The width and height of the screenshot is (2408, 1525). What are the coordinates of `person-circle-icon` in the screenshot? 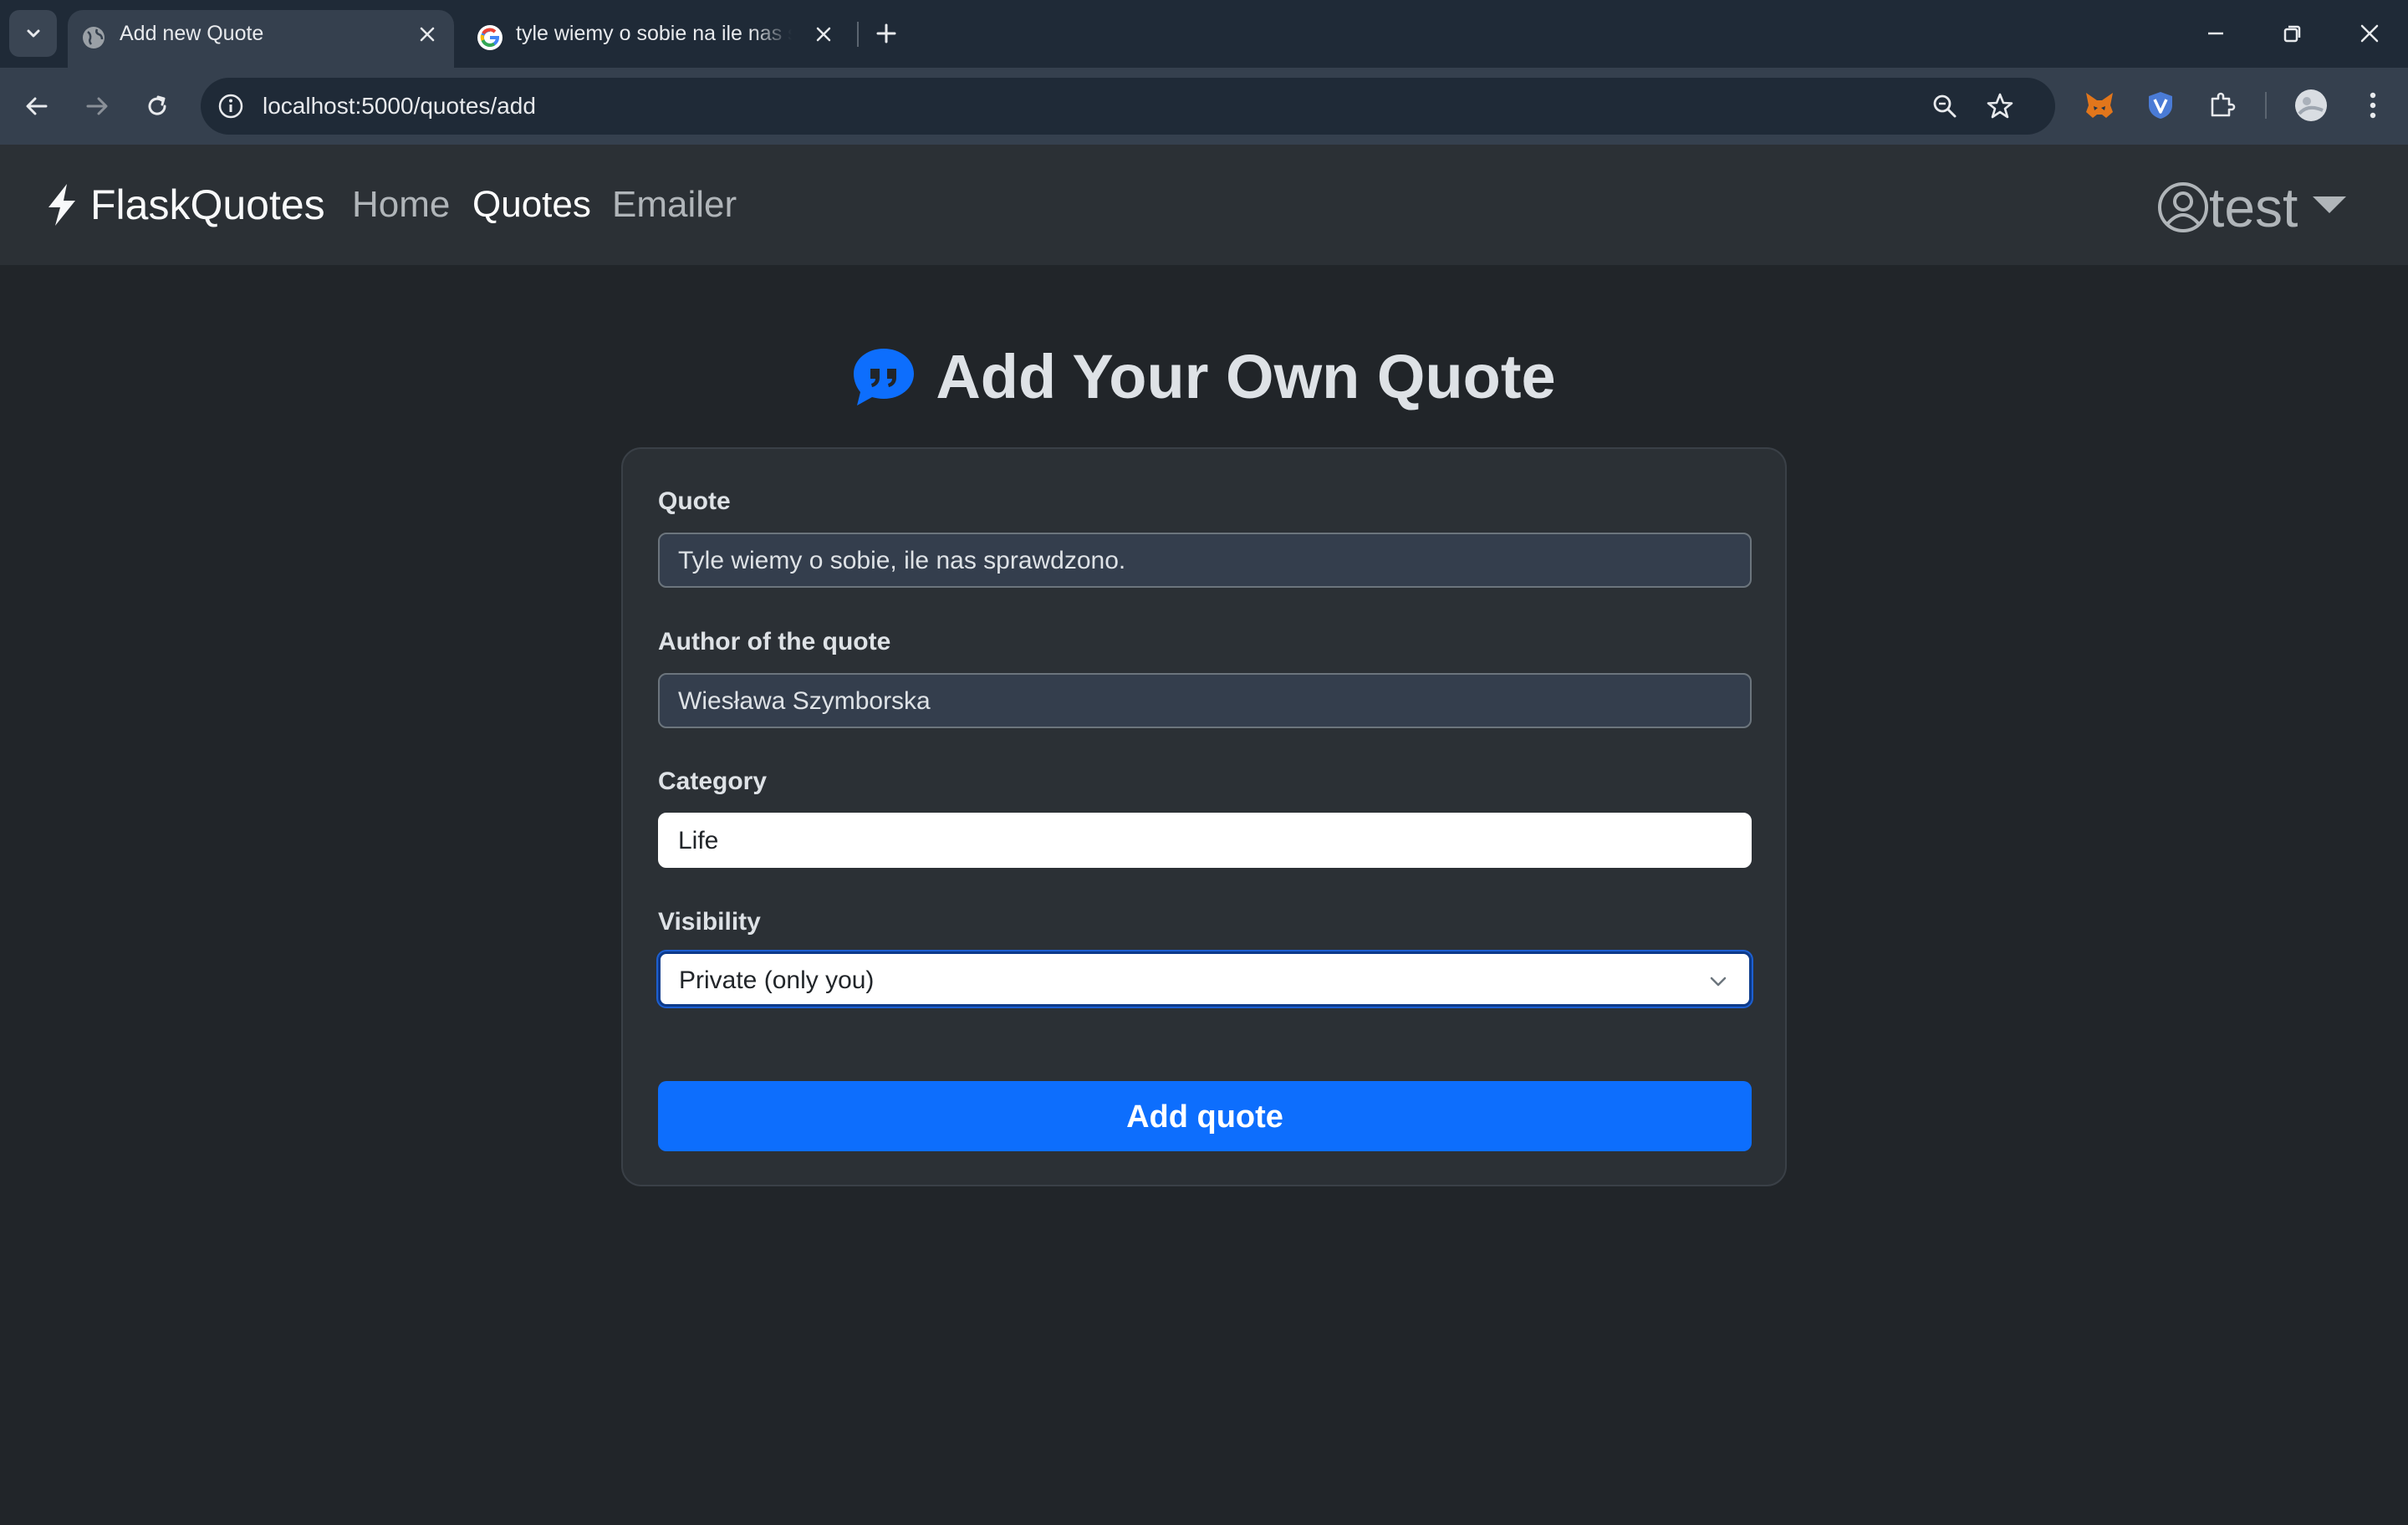 It's located at (2183, 207).